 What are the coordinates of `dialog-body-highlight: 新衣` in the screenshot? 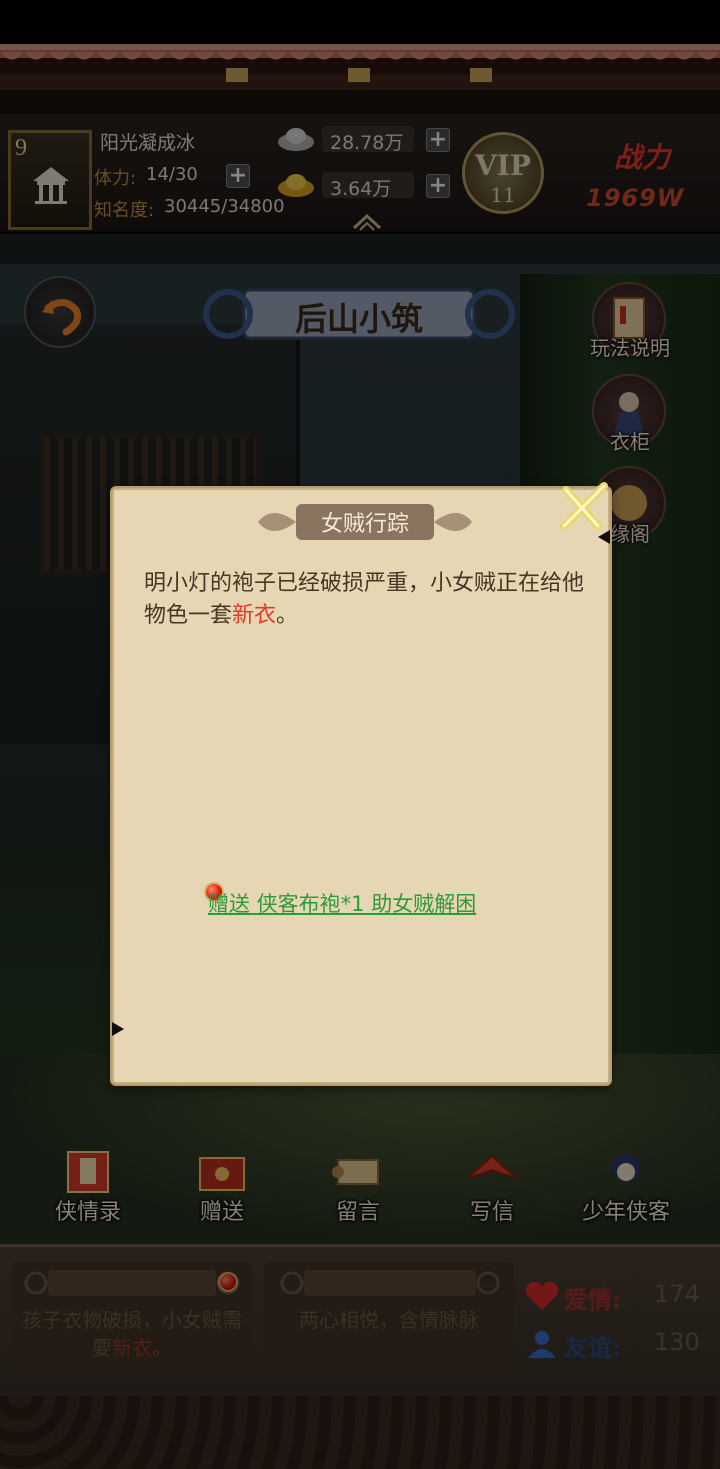 It's located at (254, 615).